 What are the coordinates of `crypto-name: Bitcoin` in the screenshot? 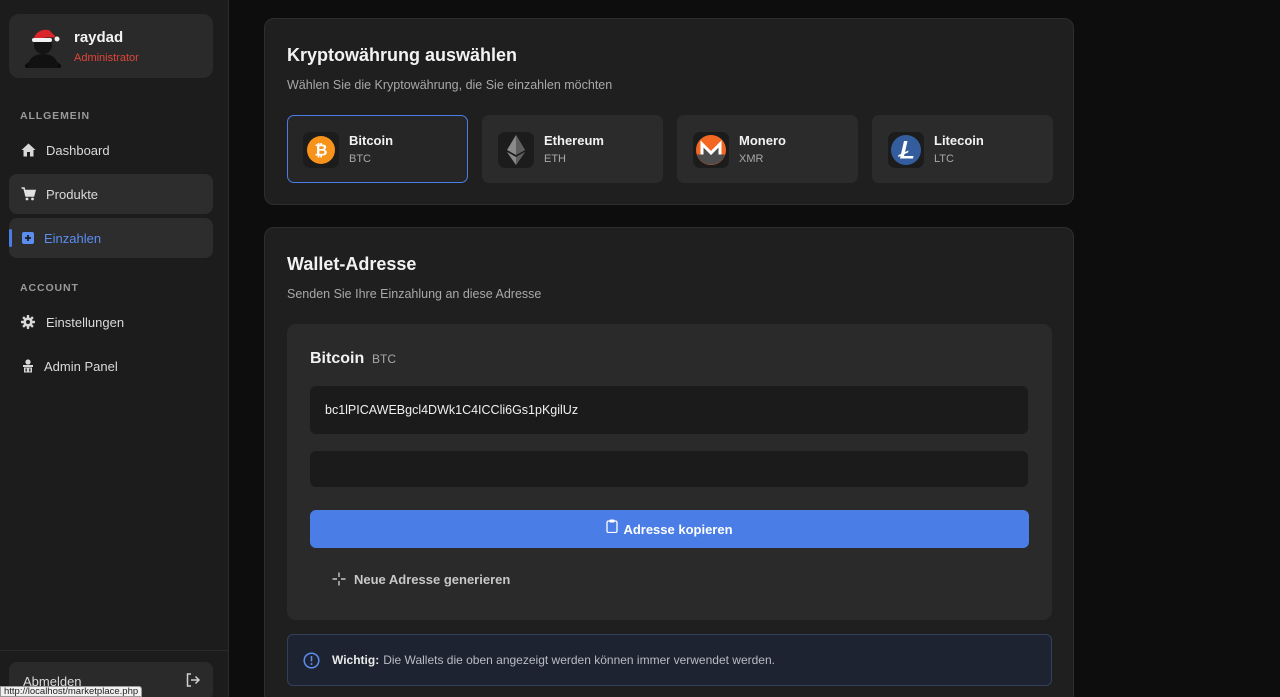 It's located at (371, 140).